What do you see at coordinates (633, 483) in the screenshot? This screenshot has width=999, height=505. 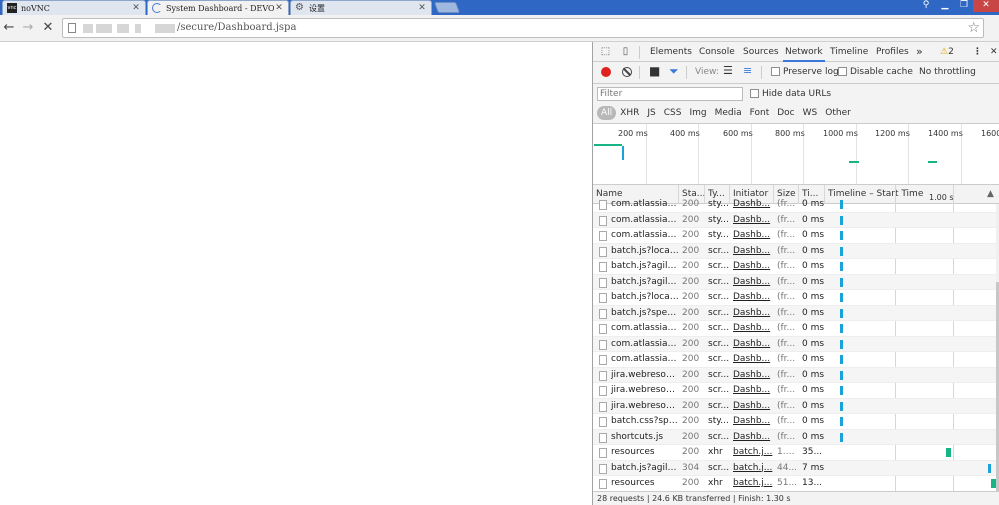 I see `cell-name: resources` at bounding box center [633, 483].